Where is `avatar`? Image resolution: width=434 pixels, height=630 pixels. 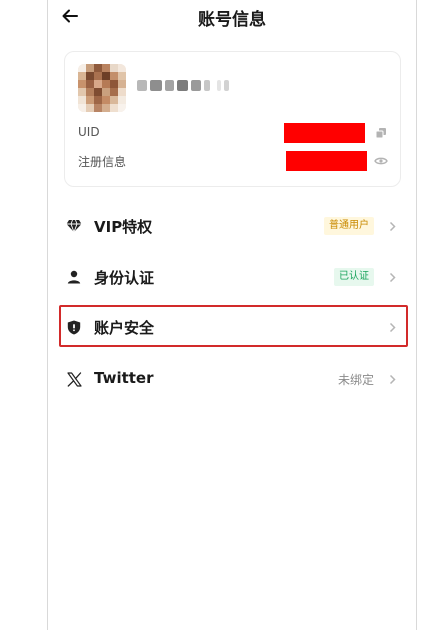
avatar is located at coordinates (102, 88).